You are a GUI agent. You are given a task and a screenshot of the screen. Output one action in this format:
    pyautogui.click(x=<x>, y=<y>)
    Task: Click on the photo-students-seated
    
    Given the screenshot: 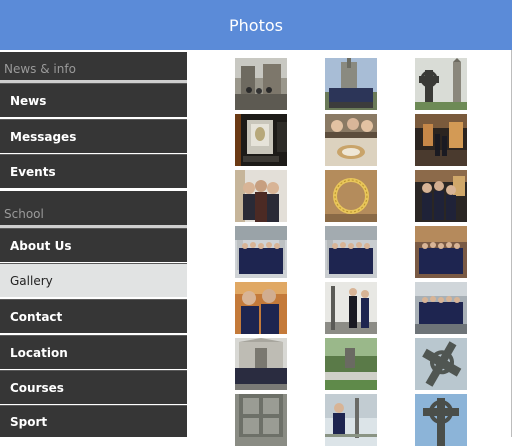 What is the action you would take?
    pyautogui.click(x=261, y=308)
    